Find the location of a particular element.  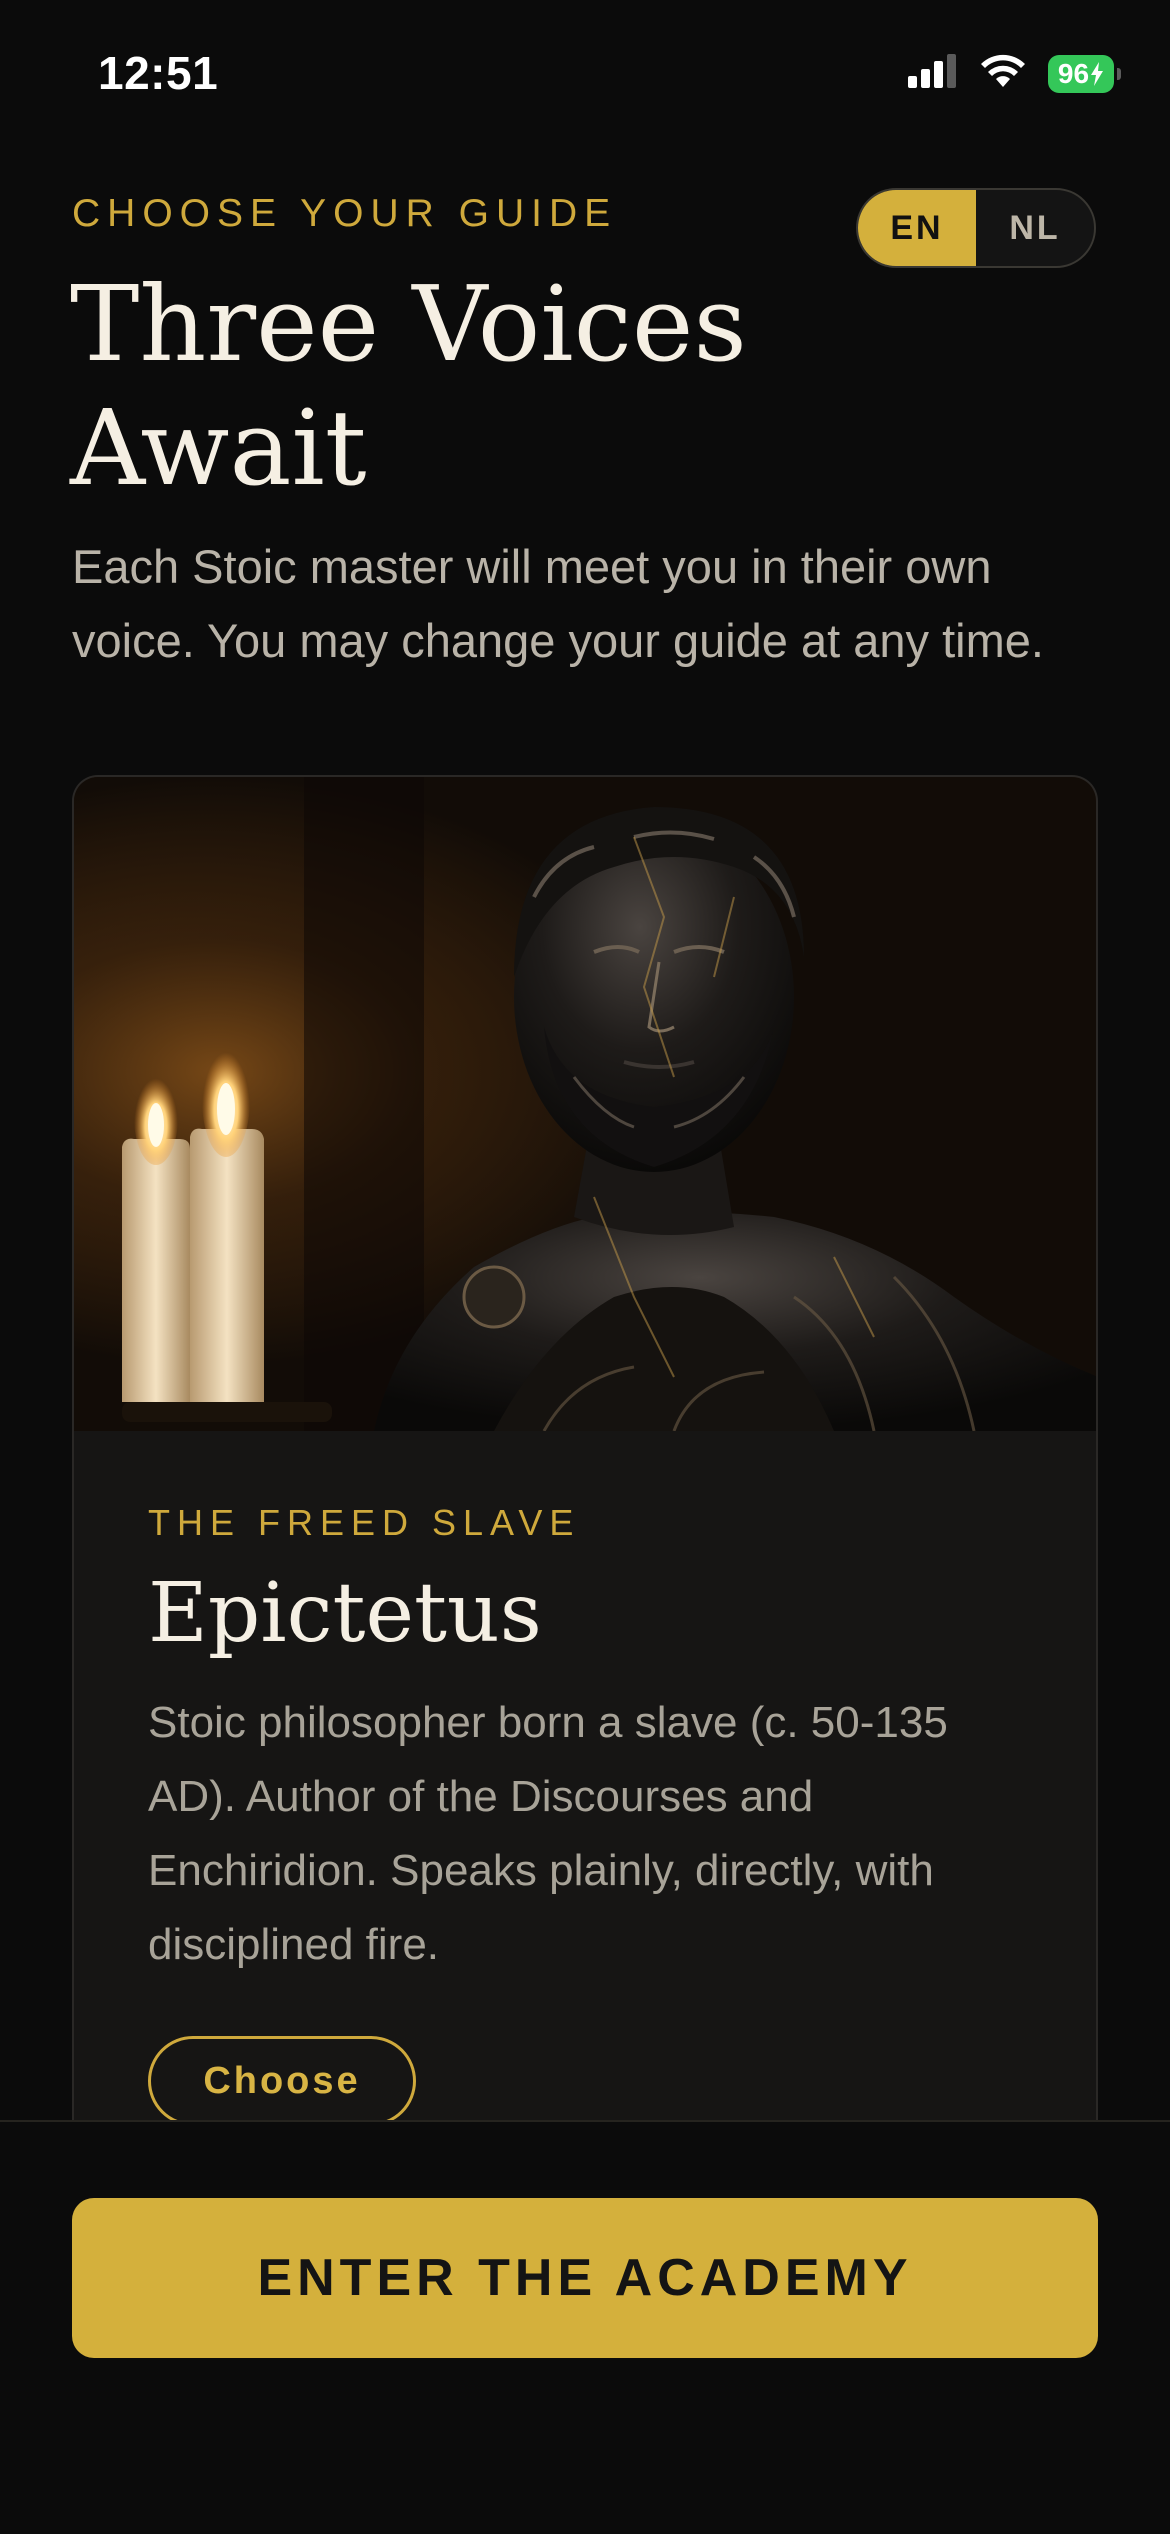

status-bar: 12:51 96 is located at coordinates (585, 75).